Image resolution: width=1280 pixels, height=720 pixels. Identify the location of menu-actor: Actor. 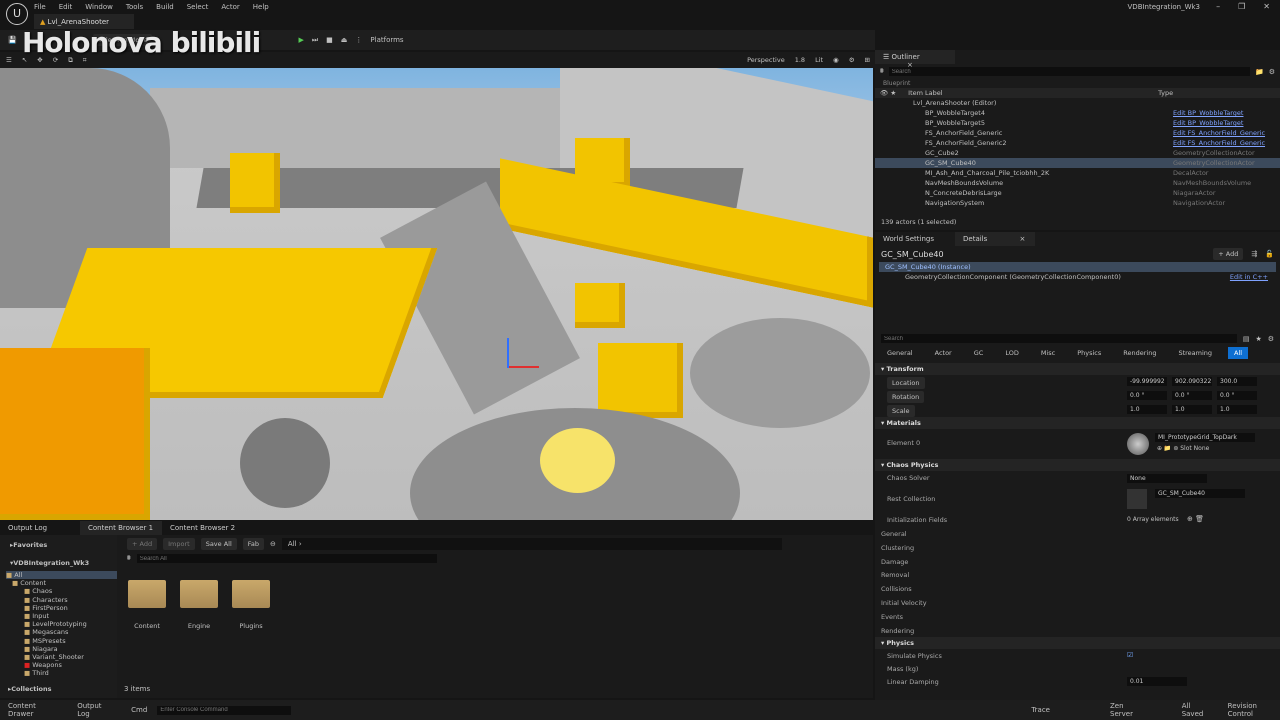
(230, 7).